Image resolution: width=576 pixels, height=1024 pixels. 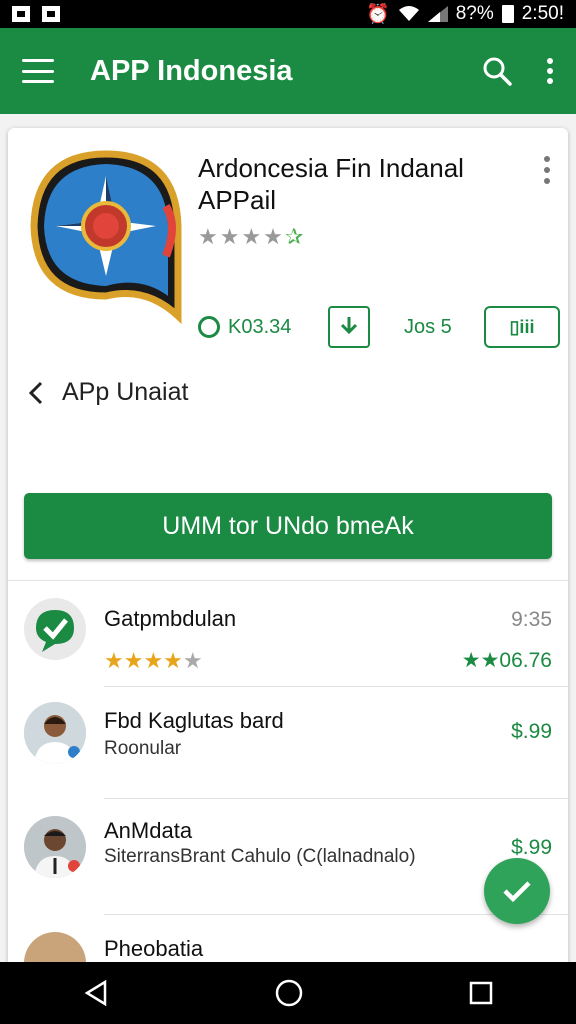 I want to click on confirm-fab-button, so click(x=517, y=891).